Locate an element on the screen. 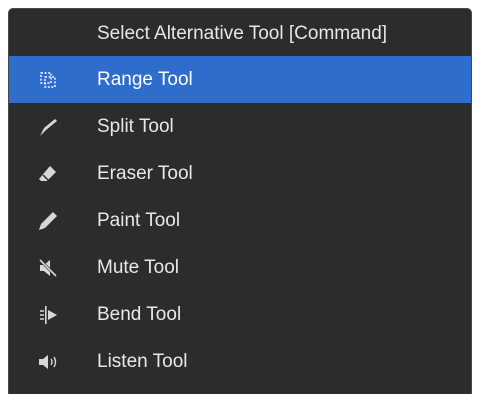 Image resolution: width=480 pixels, height=394 pixels. menu-item-label: Mute Tool is located at coordinates (138, 267).